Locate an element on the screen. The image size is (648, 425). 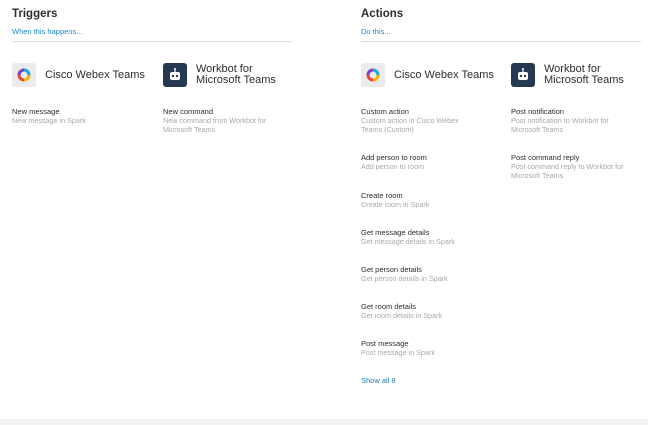
action-item-create-room: Create room Create room in Spark is located at coordinates (426, 200).